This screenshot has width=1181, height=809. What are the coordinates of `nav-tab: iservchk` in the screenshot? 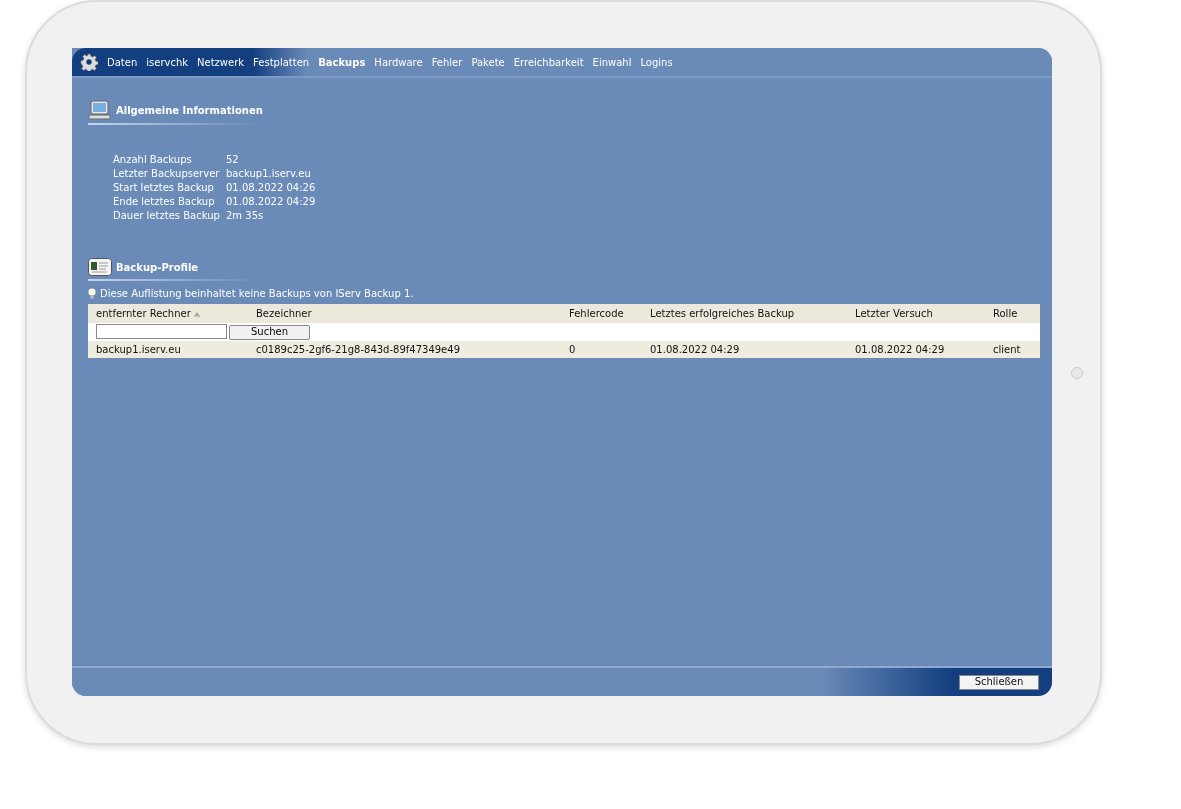 It's located at (167, 62).